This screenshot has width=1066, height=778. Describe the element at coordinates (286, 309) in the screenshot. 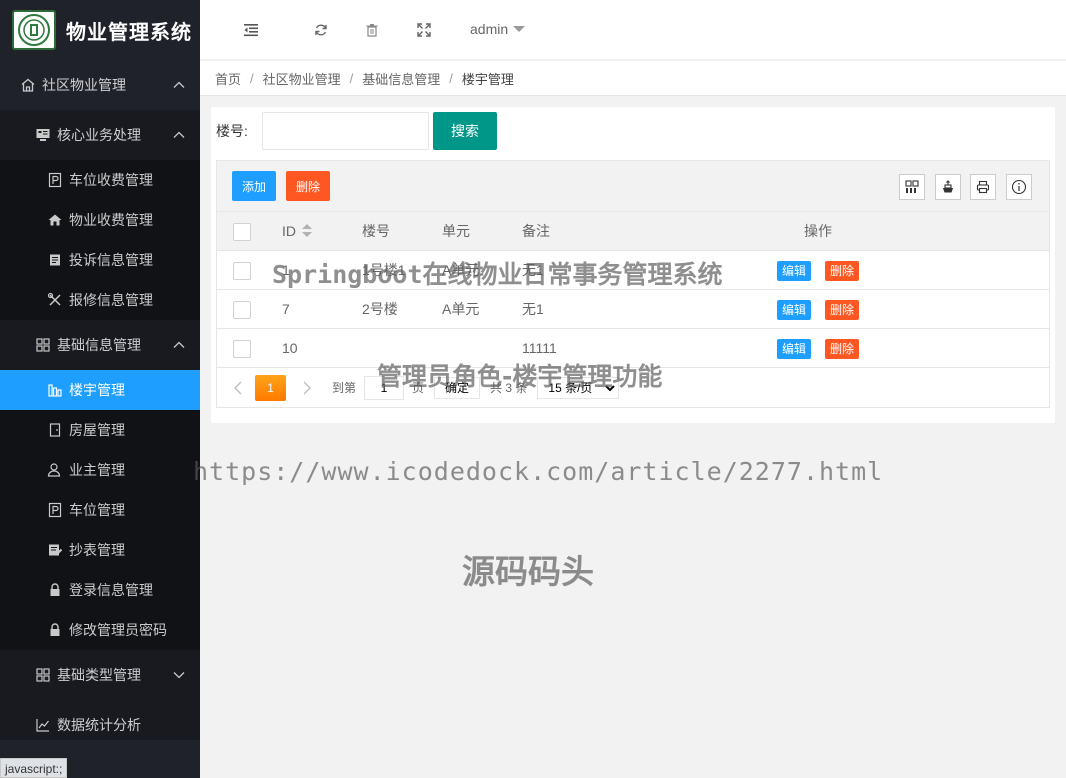

I see `cell-id: 7` at that location.